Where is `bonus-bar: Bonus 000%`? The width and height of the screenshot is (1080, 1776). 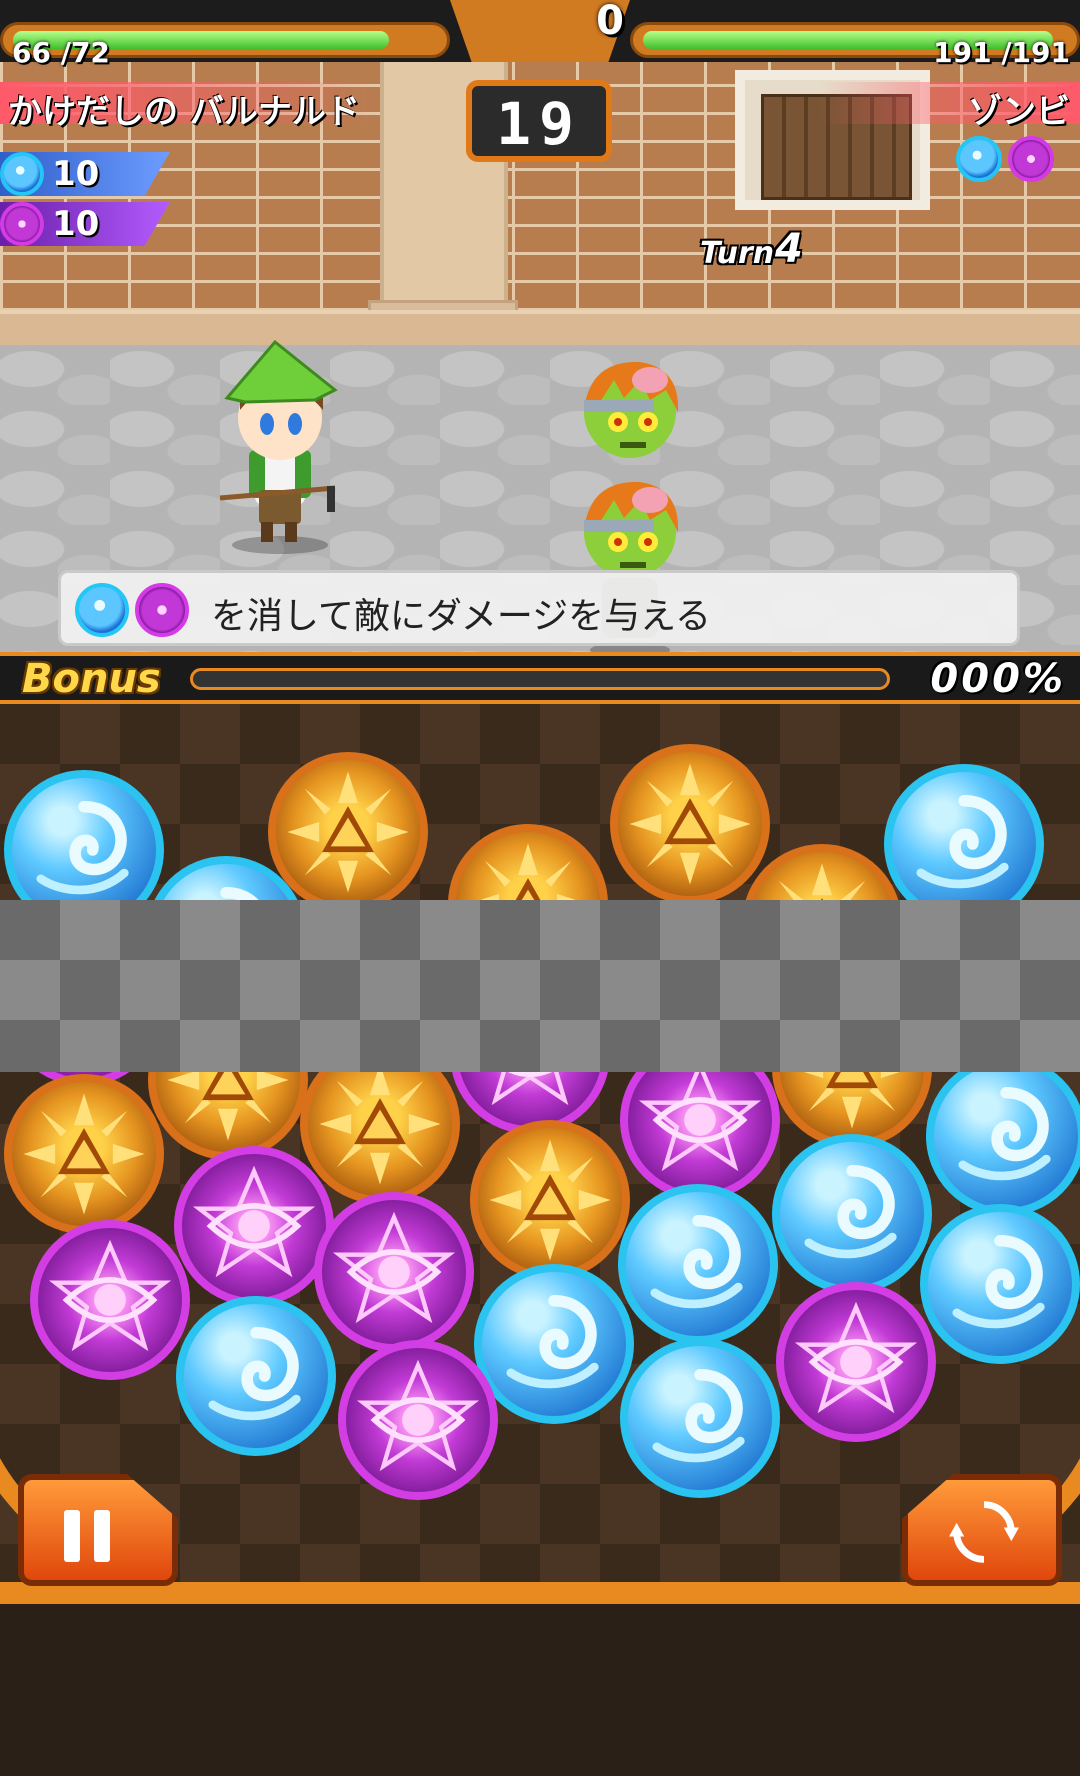
bonus-bar: Bonus 000% is located at coordinates (540, 678).